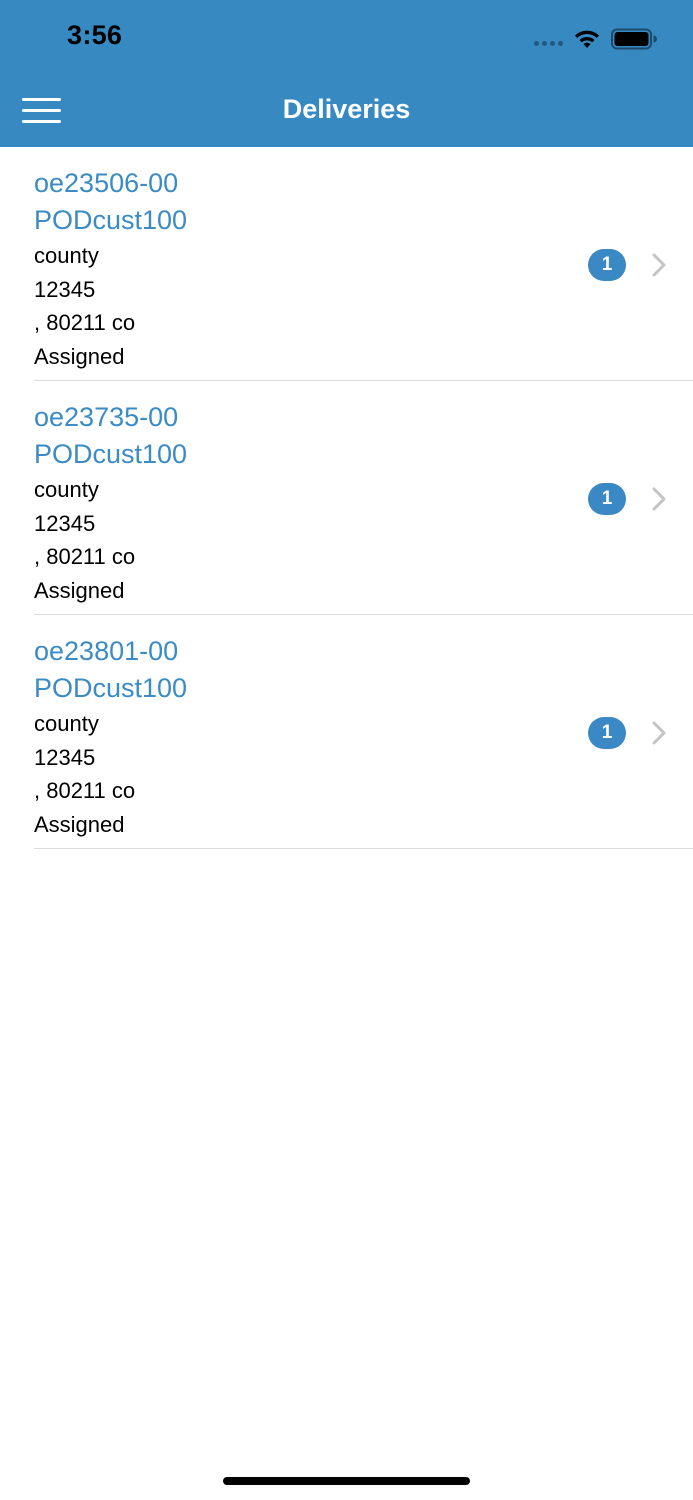  What do you see at coordinates (346, 109) in the screenshot?
I see `page-title: Deliveries` at bounding box center [346, 109].